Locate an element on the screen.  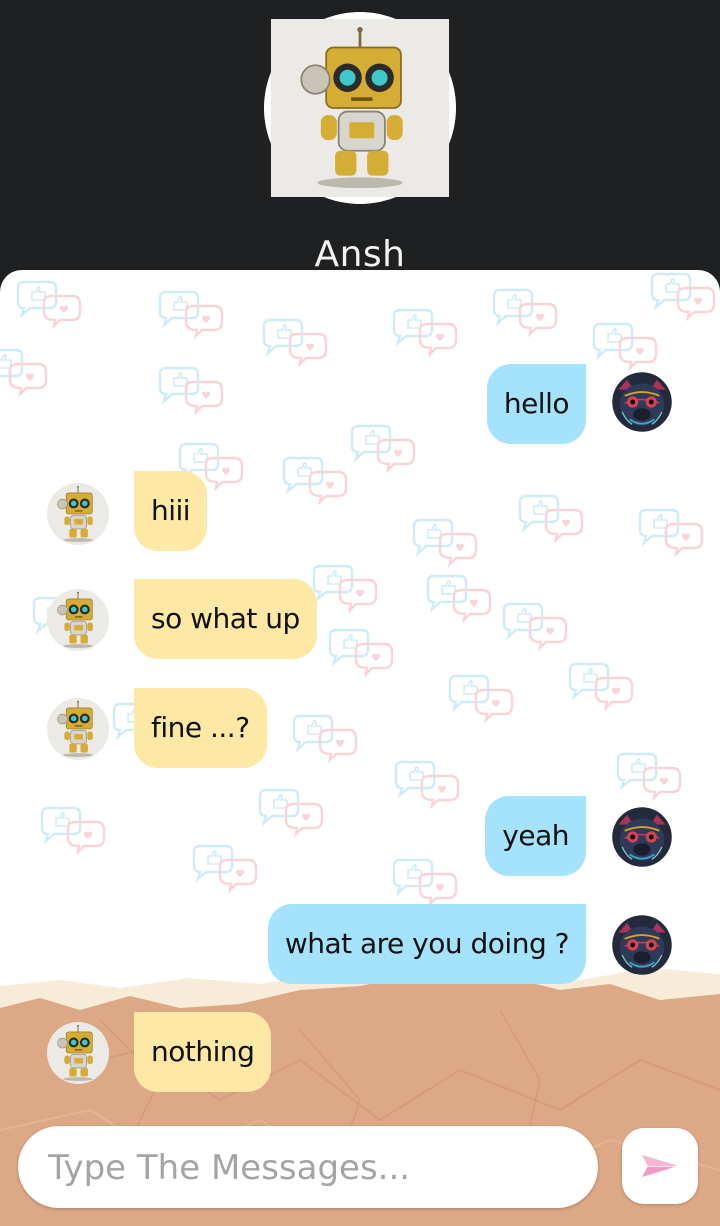
message-bubble-sent: yeah is located at coordinates (535, 836).